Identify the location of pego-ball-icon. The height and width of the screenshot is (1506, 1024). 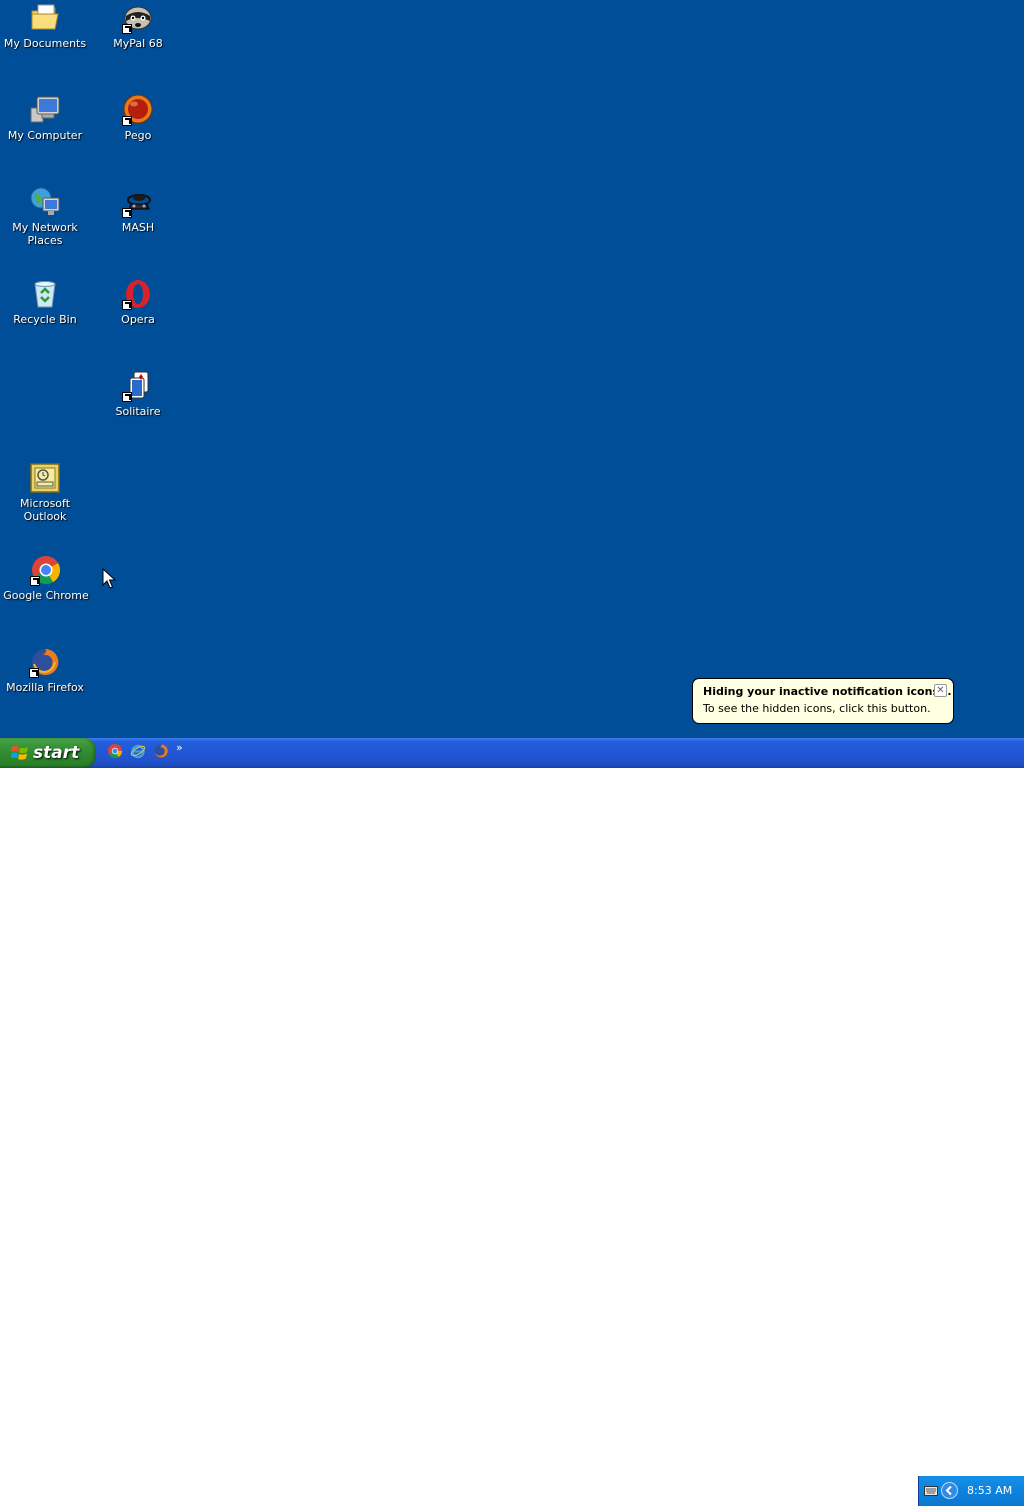
(138, 110).